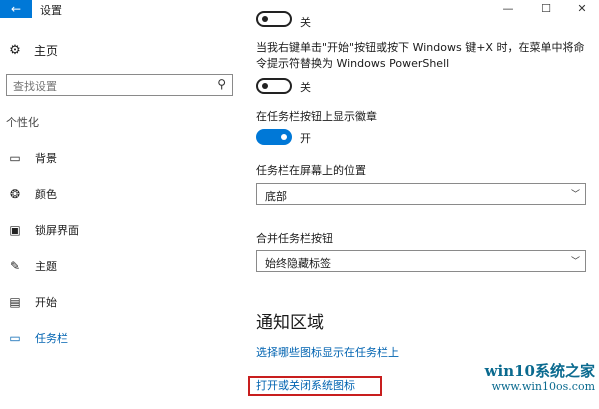  Describe the element at coordinates (298, 263) in the screenshot. I see `combine-buttons-value: 始终隐藏标签` at that location.